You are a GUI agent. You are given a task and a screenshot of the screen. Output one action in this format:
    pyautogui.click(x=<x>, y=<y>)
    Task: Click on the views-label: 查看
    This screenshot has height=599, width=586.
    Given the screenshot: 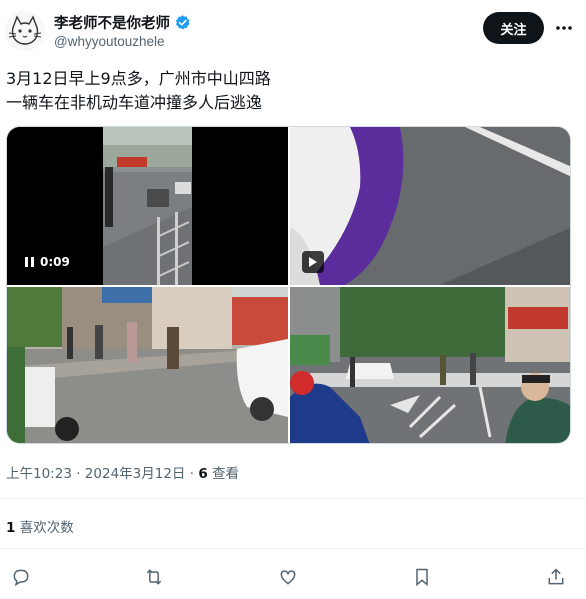 What is the action you would take?
    pyautogui.click(x=226, y=474)
    